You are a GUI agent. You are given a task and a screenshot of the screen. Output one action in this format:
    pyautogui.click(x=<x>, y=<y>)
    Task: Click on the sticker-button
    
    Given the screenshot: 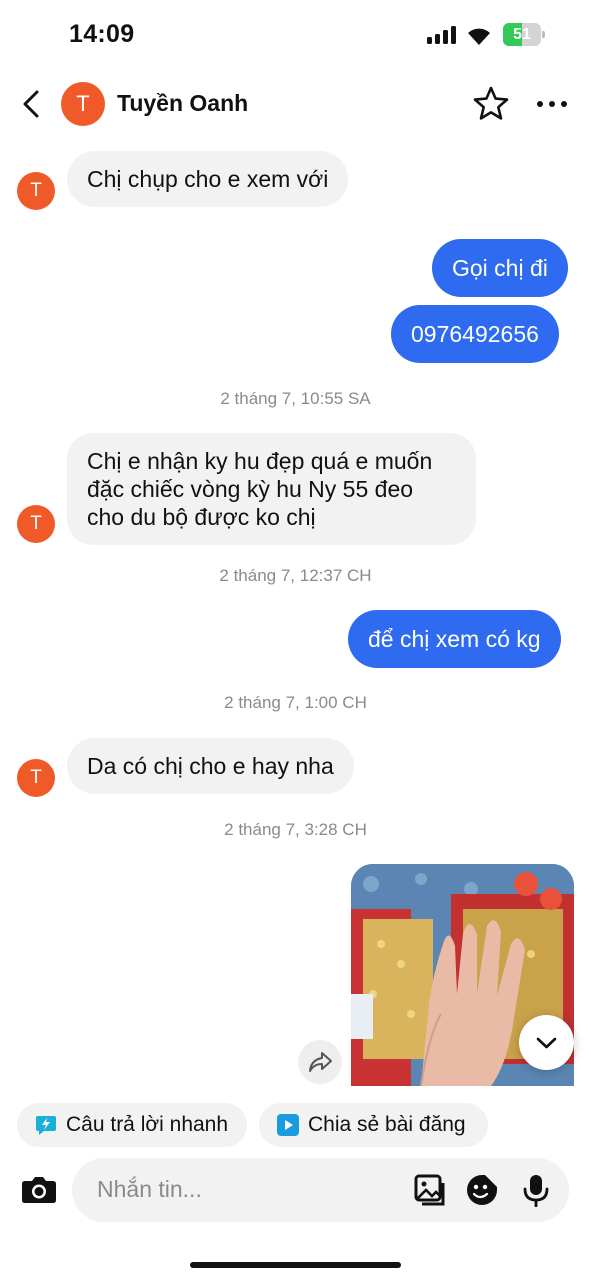 What is the action you would take?
    pyautogui.click(x=482, y=1190)
    